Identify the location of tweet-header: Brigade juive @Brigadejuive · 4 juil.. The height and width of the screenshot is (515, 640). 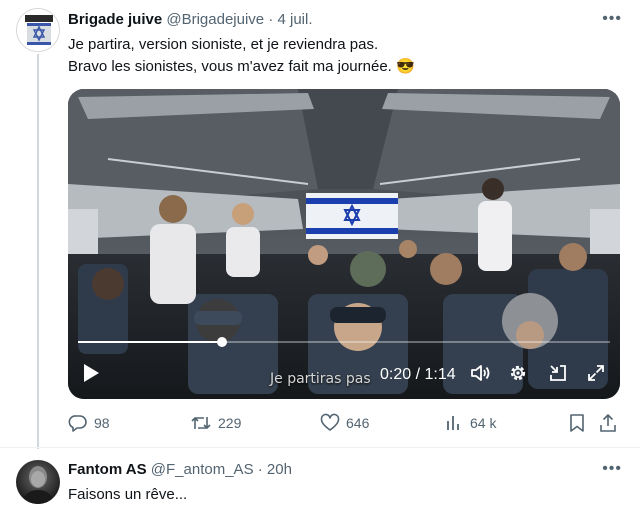
(190, 20).